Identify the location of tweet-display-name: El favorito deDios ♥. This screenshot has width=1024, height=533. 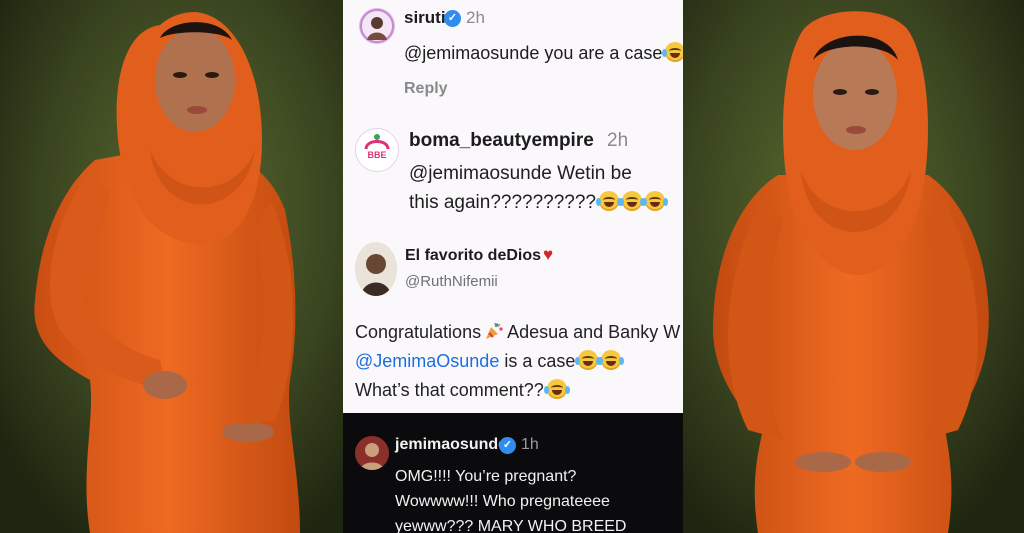
(479, 255).